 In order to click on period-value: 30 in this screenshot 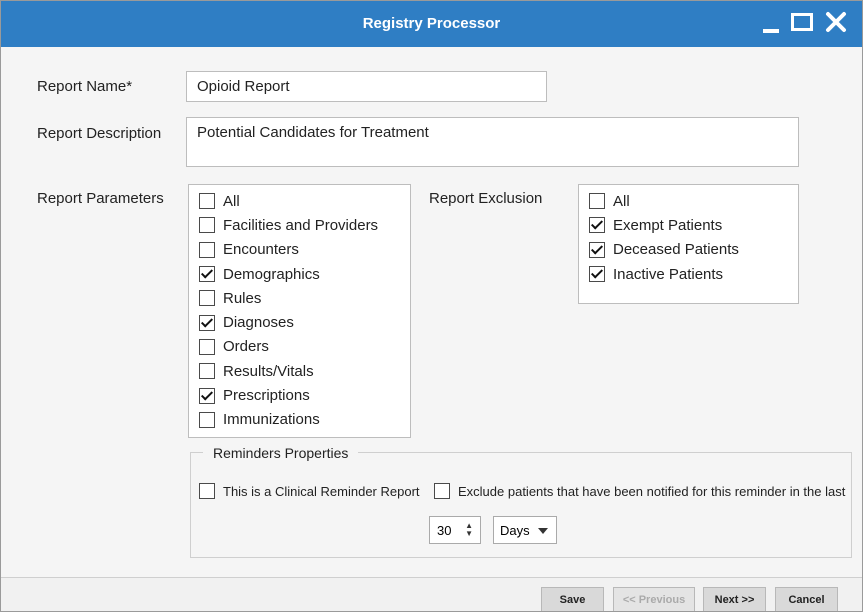, I will do `click(444, 530)`.